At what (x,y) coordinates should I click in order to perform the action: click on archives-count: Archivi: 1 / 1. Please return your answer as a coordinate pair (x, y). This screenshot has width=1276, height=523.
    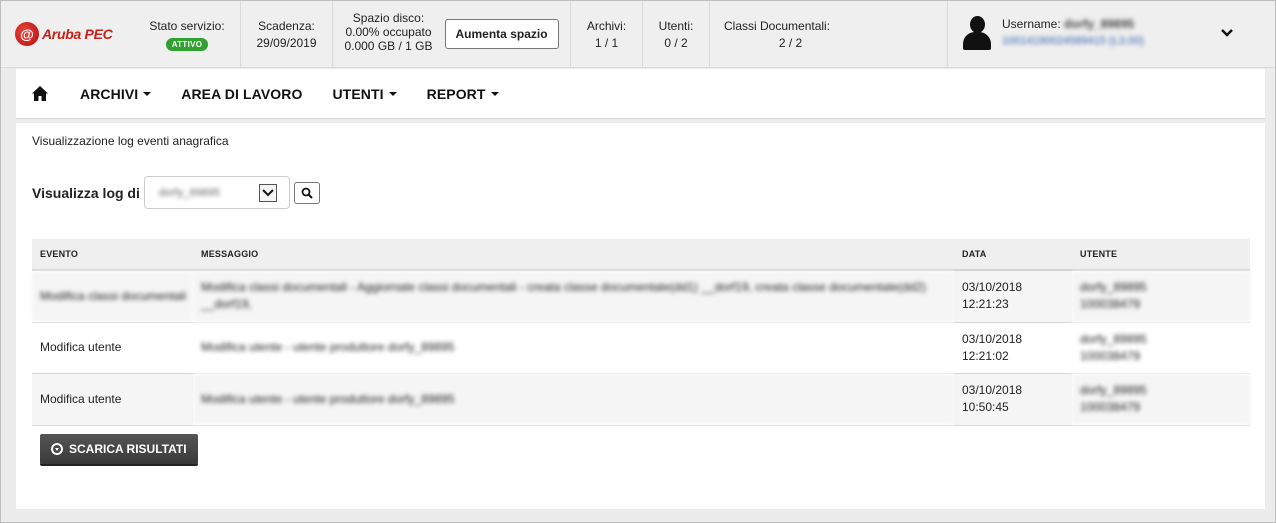
    Looking at the image, I should click on (607, 34).